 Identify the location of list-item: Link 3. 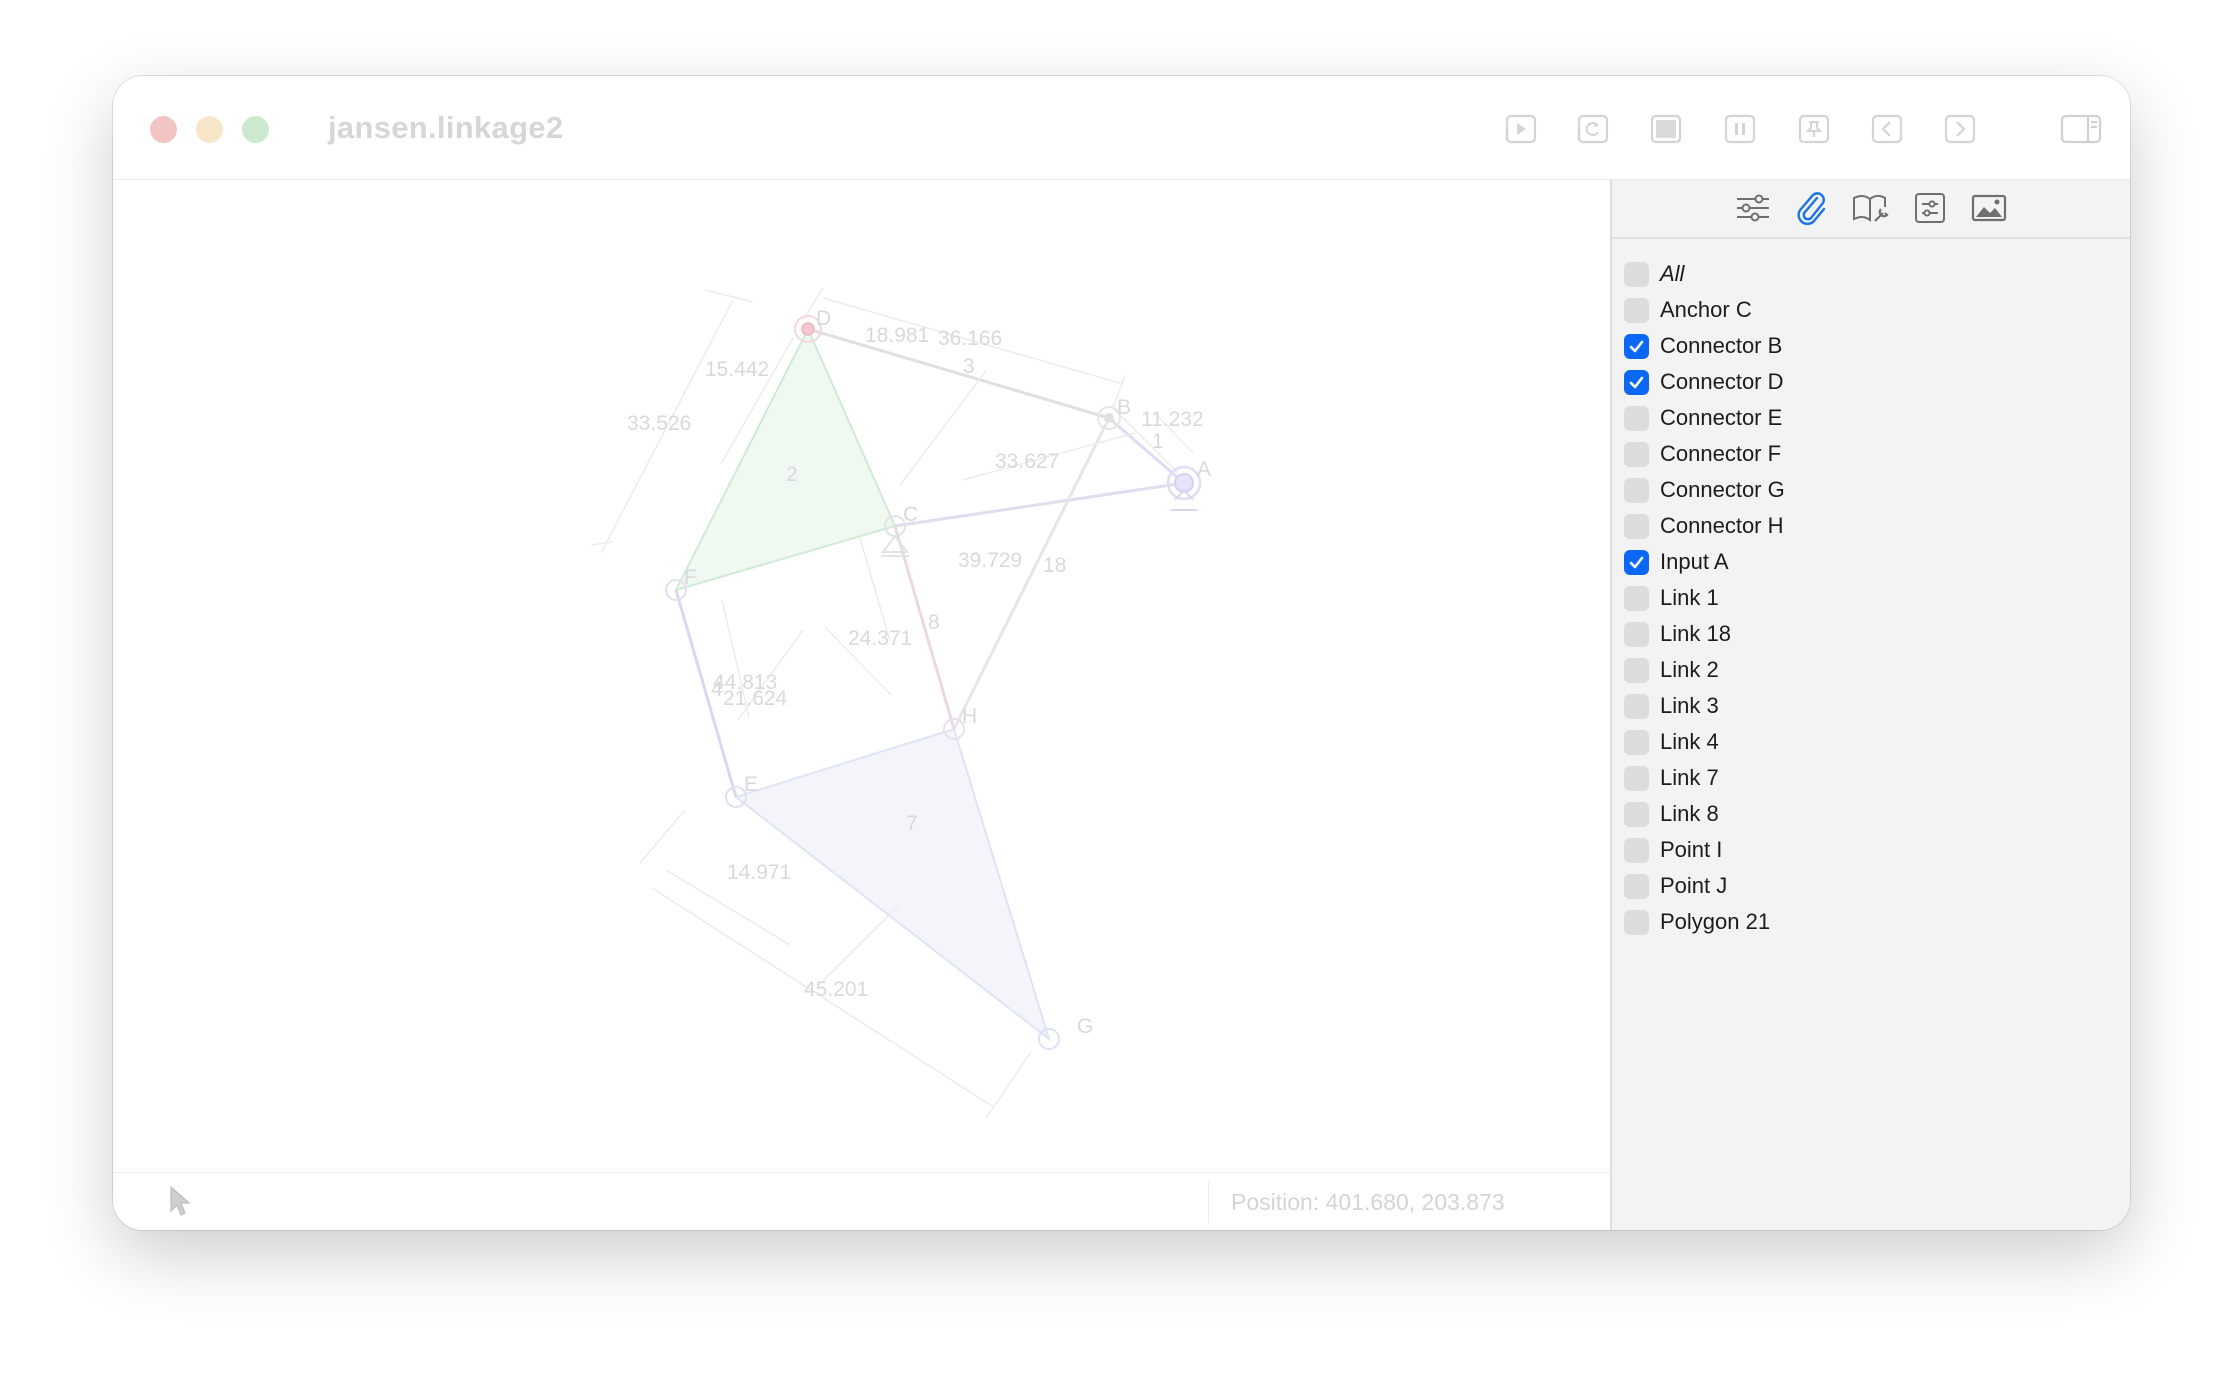
(1704, 706).